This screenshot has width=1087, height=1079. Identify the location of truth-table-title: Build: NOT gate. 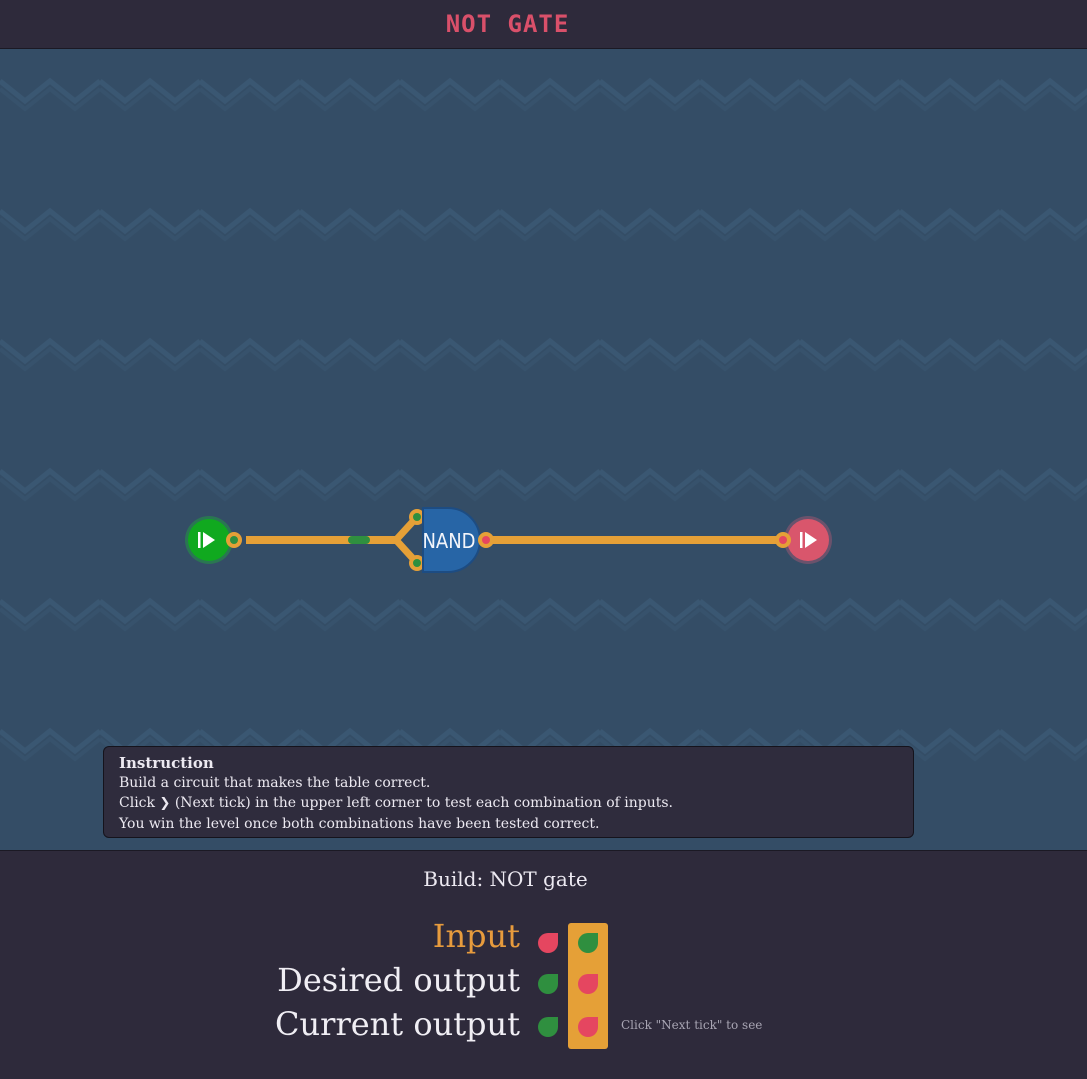
(505, 879).